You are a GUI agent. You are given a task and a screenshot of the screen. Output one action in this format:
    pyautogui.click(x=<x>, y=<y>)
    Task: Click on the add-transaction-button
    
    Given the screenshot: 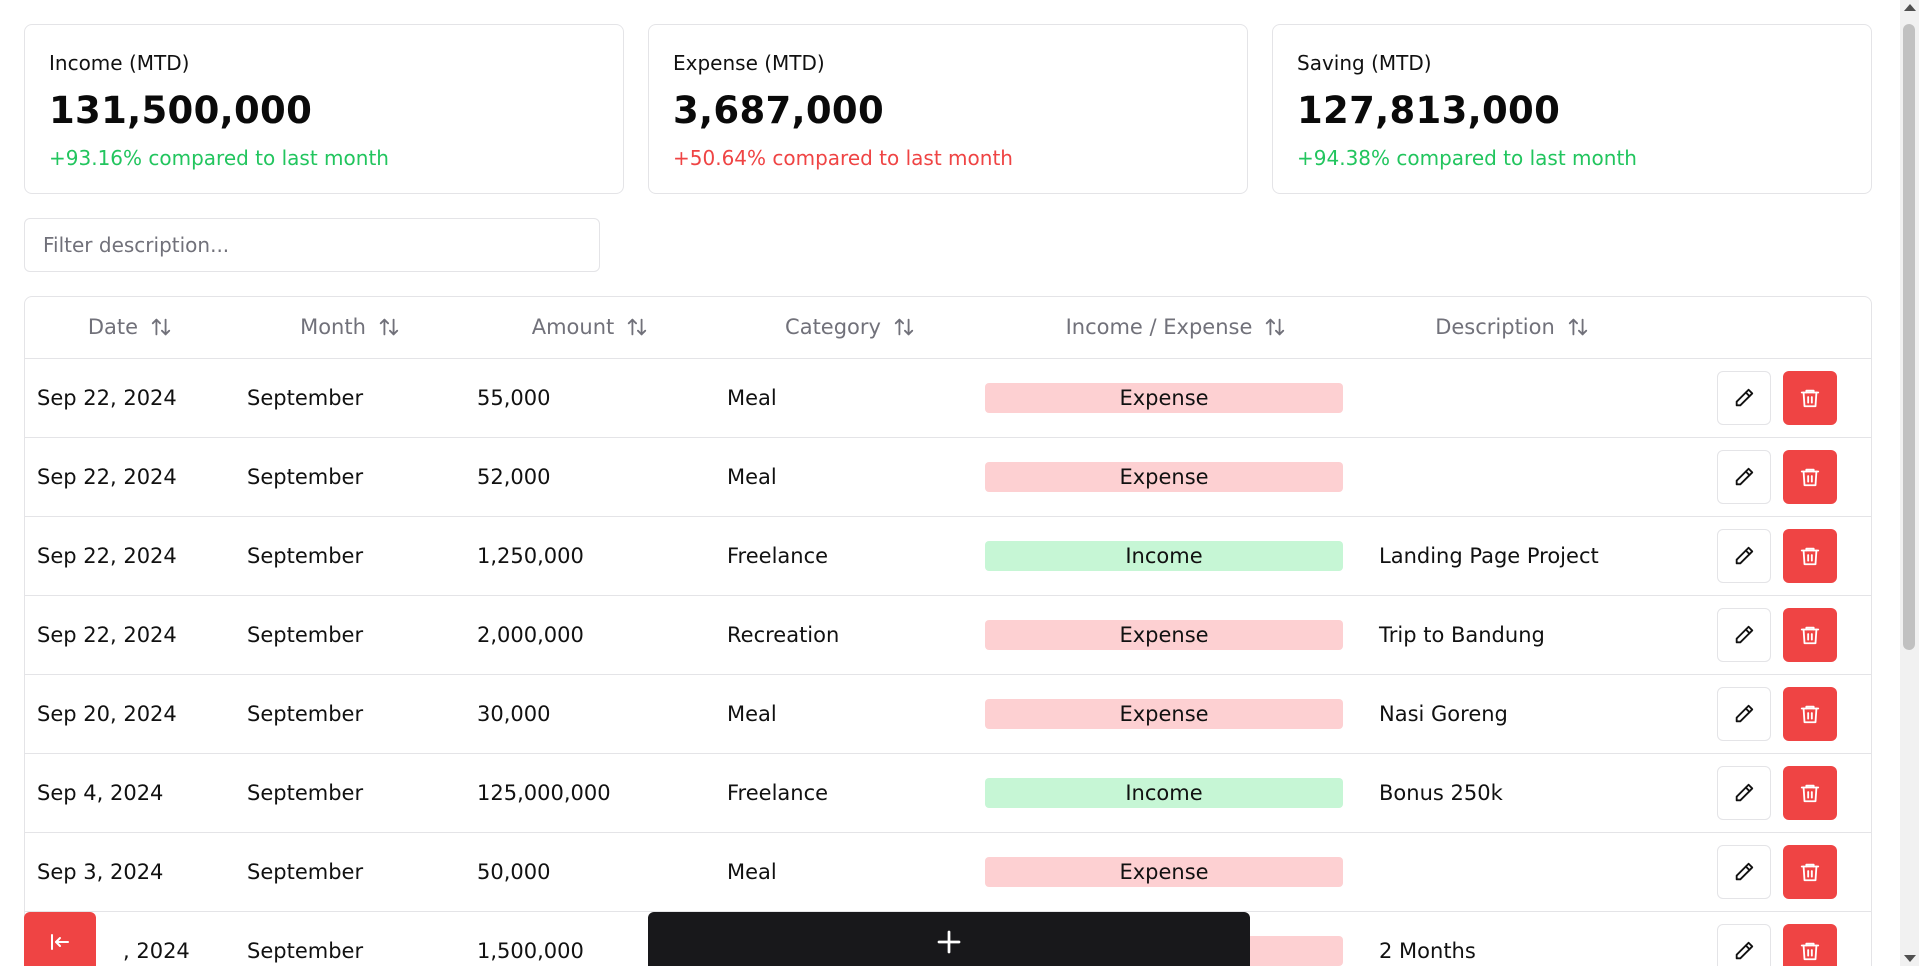 What is the action you would take?
    pyautogui.click(x=949, y=939)
    